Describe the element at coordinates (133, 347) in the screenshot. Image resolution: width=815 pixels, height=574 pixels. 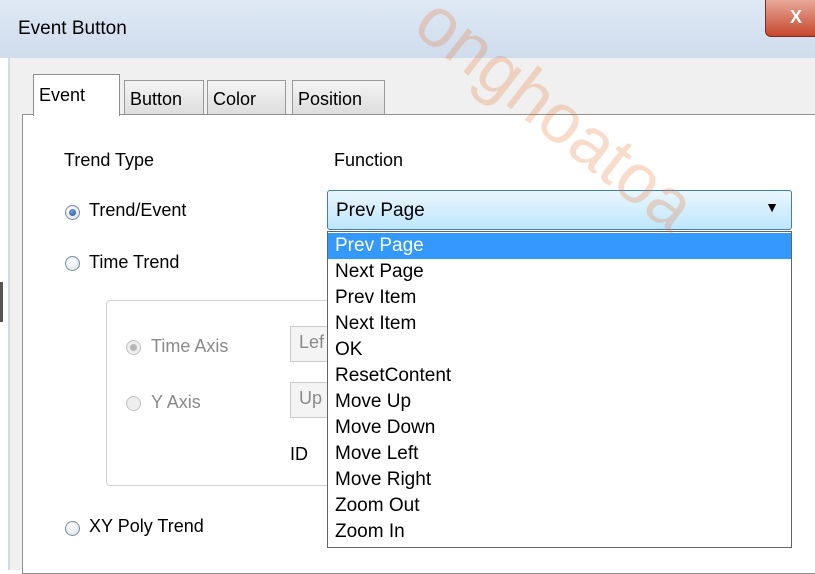
I see `radio-time-axis` at that location.